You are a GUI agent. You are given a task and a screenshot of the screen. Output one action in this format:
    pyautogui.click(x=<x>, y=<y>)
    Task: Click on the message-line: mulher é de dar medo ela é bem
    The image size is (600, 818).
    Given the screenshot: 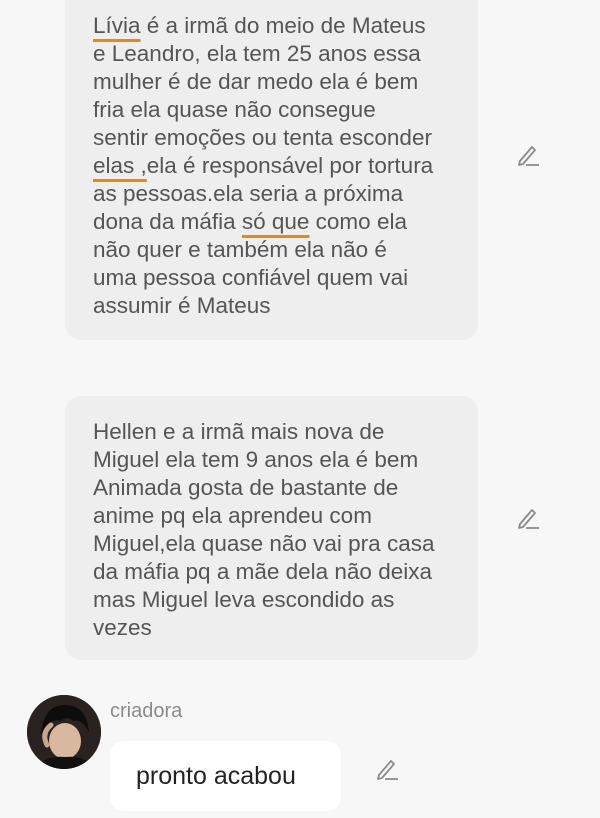 What is the action you would take?
    pyautogui.click(x=275, y=82)
    